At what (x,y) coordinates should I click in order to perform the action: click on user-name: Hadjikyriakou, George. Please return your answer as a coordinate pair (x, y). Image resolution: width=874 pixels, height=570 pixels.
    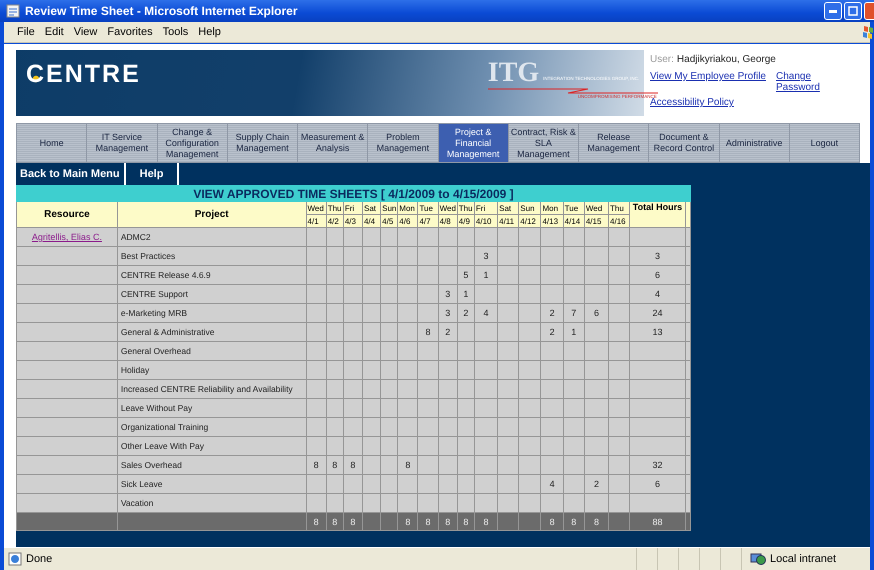
    Looking at the image, I should click on (726, 59).